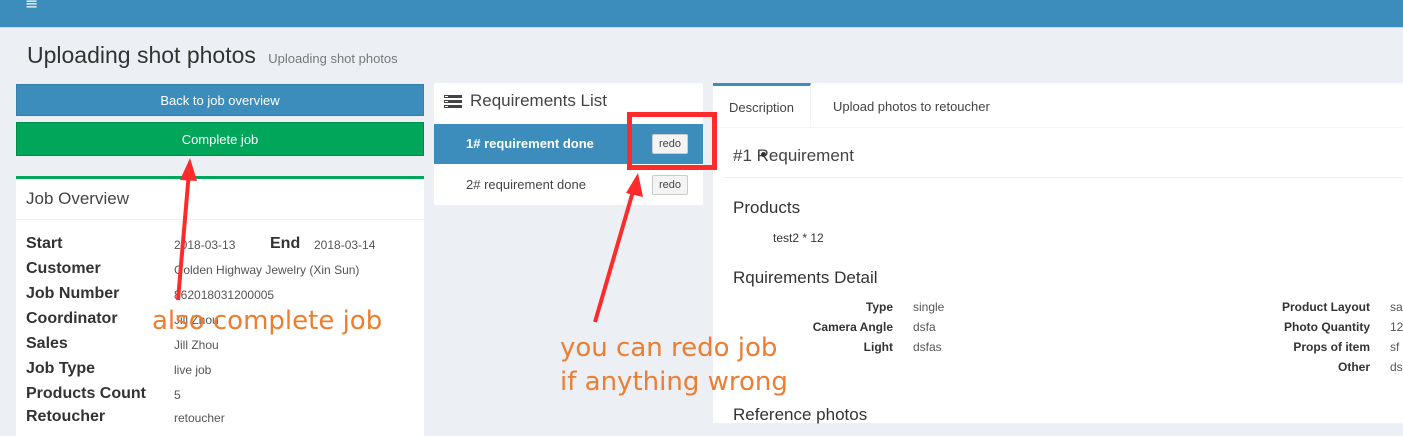  Describe the element at coordinates (44, 243) in the screenshot. I see `start-label: Start` at that location.